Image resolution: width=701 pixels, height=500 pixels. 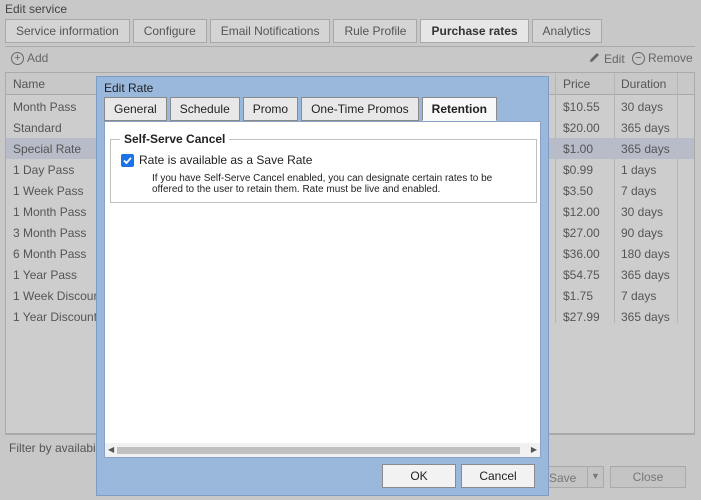 What do you see at coordinates (37, 128) in the screenshot?
I see `cell-name: Standard` at bounding box center [37, 128].